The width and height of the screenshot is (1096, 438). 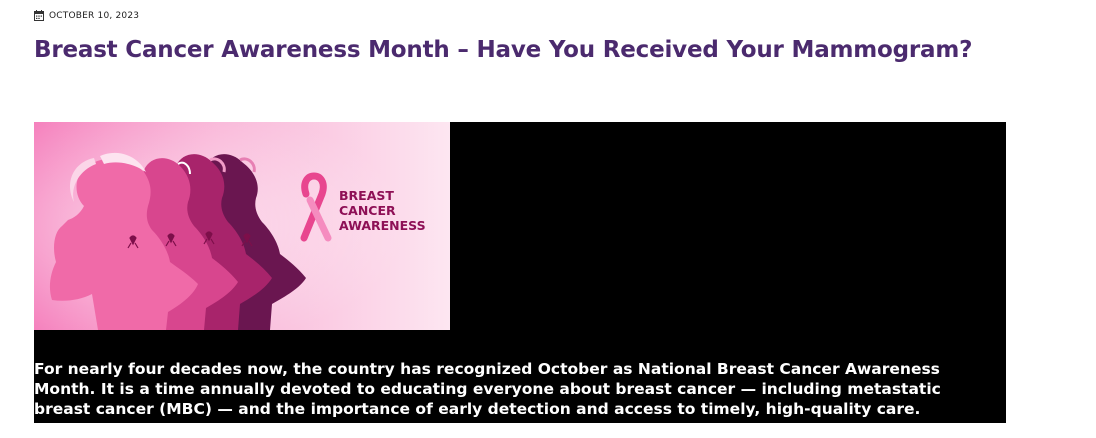 I want to click on hero-text-line2: CANCER, so click(x=367, y=210).